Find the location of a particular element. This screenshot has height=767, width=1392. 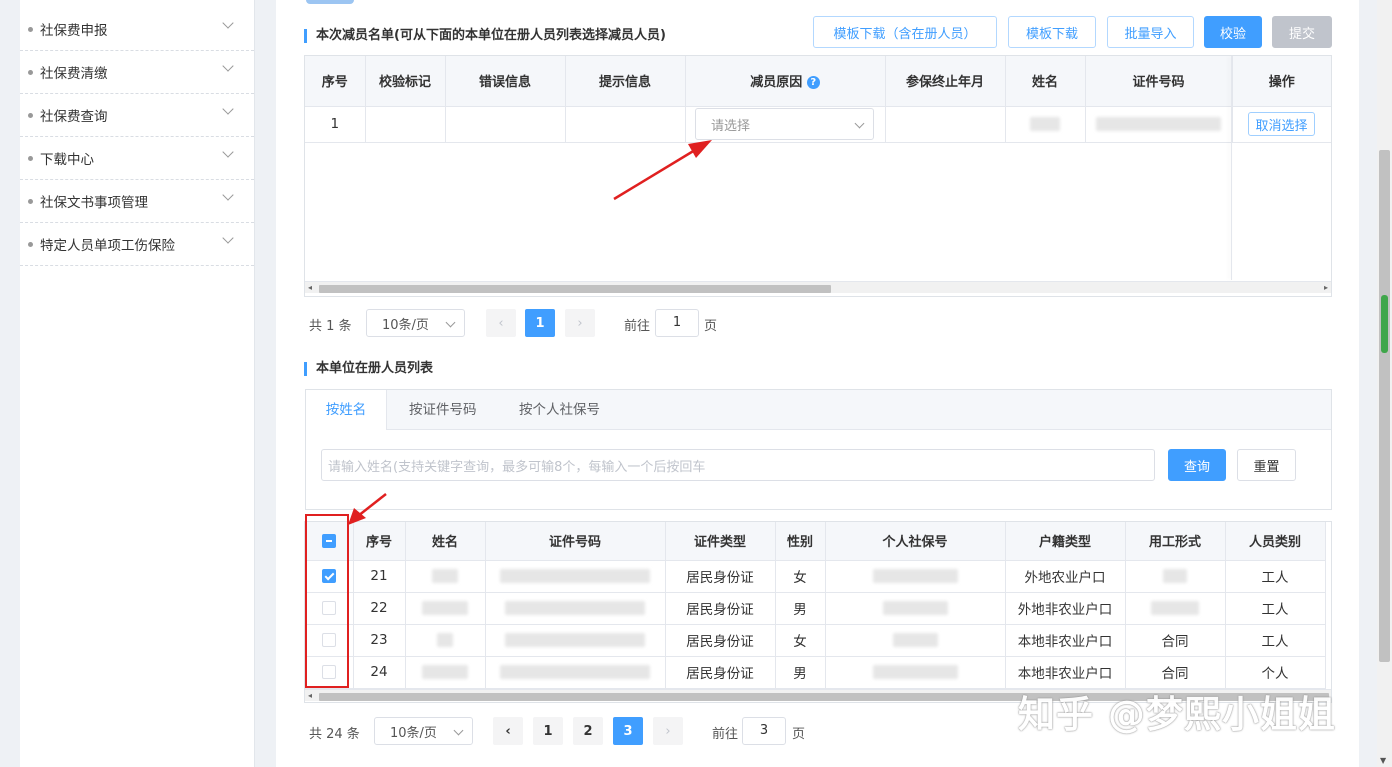

goto-page-input: 1 is located at coordinates (677, 323).